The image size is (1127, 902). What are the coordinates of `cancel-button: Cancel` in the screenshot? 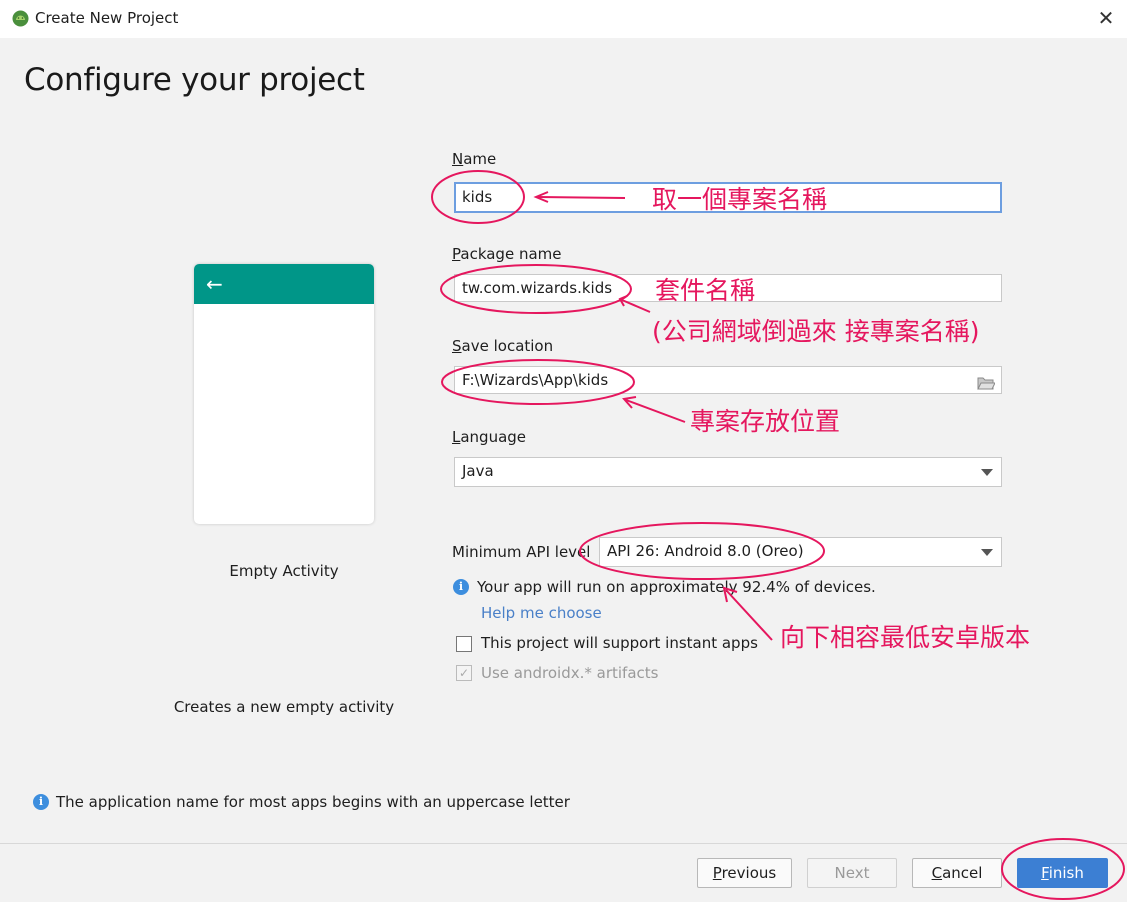 It's located at (957, 873).